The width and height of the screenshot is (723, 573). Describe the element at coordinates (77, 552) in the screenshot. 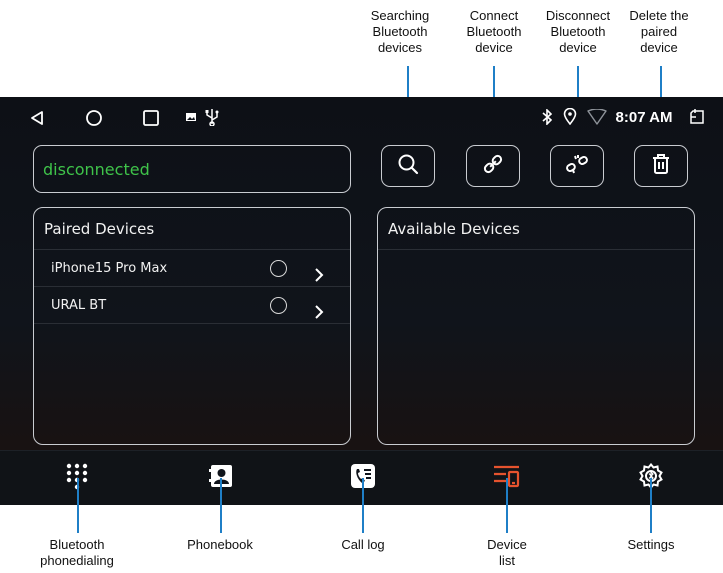

I see `callout-bt-dialing: Bluetooth phonedialing` at that location.